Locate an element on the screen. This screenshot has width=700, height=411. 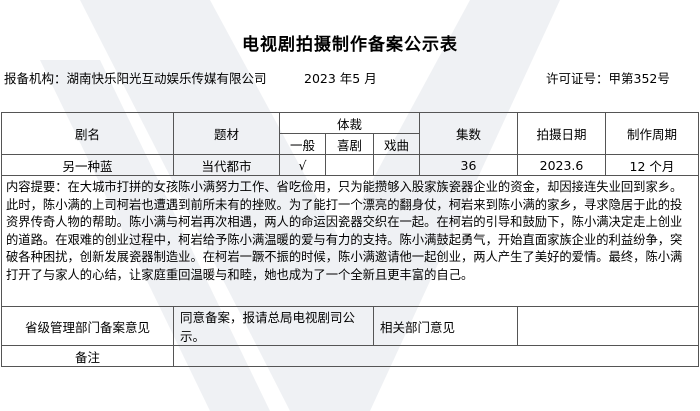
note-value is located at coordinates (436, 356).